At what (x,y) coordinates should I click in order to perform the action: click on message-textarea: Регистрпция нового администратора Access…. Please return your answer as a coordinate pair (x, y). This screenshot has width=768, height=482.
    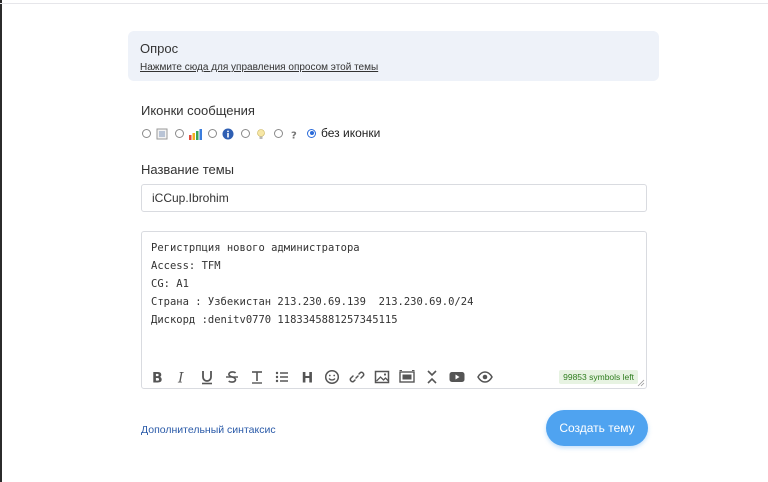
    Looking at the image, I should click on (312, 284).